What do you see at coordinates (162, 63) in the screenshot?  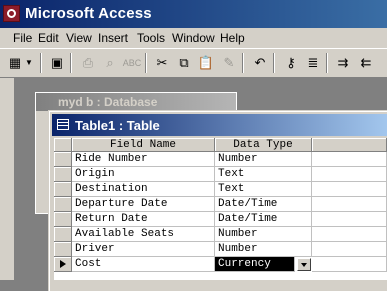 I see `cut-icon: ✂` at bounding box center [162, 63].